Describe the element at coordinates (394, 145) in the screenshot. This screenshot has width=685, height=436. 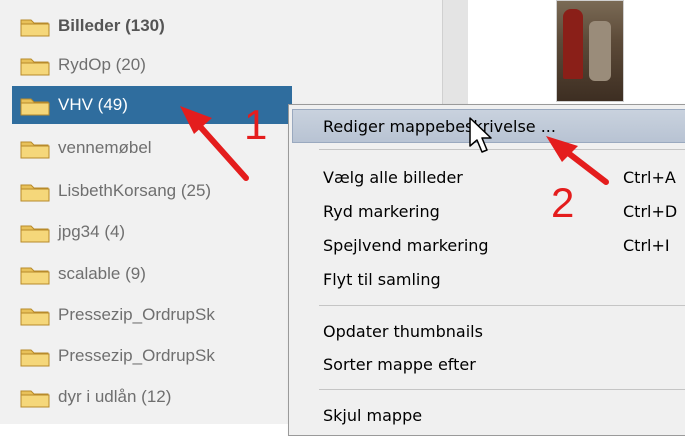
I see `annotation-overlay` at that location.